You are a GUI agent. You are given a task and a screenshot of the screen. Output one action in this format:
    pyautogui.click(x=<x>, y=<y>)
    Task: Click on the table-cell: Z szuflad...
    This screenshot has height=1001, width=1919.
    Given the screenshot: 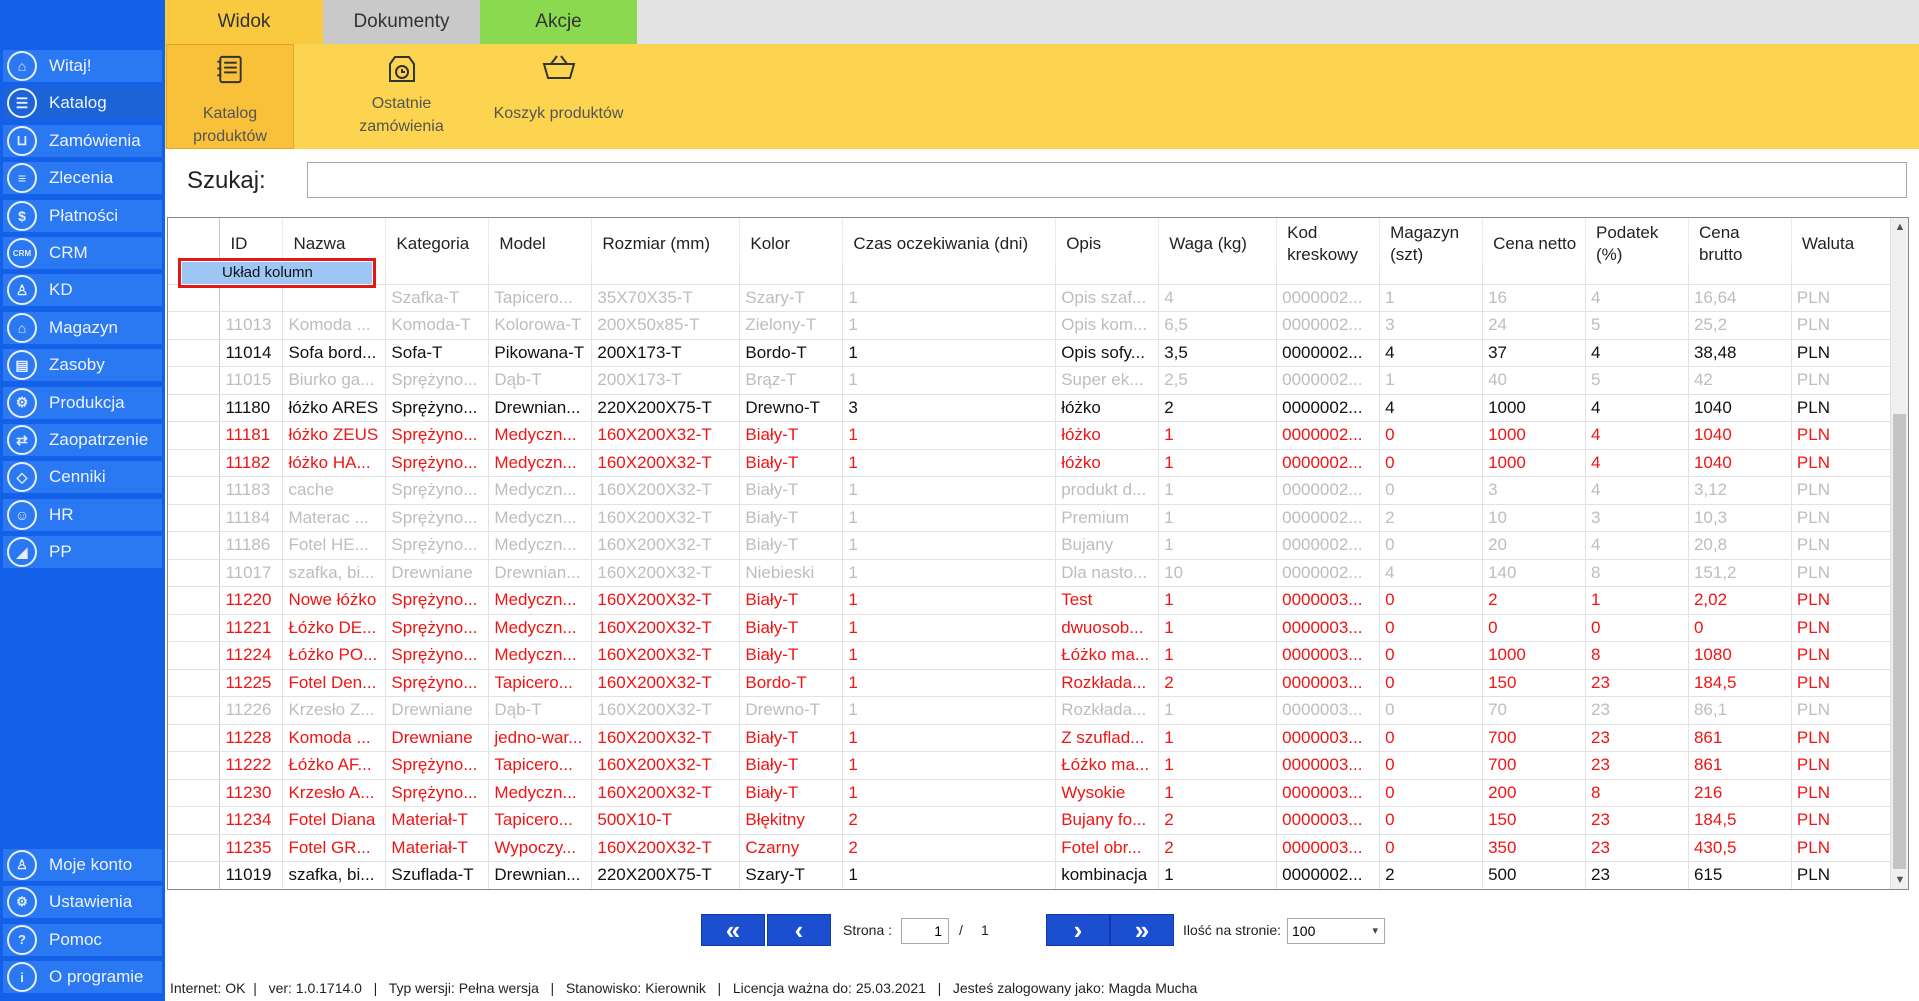 What is the action you would take?
    pyautogui.click(x=1107, y=738)
    